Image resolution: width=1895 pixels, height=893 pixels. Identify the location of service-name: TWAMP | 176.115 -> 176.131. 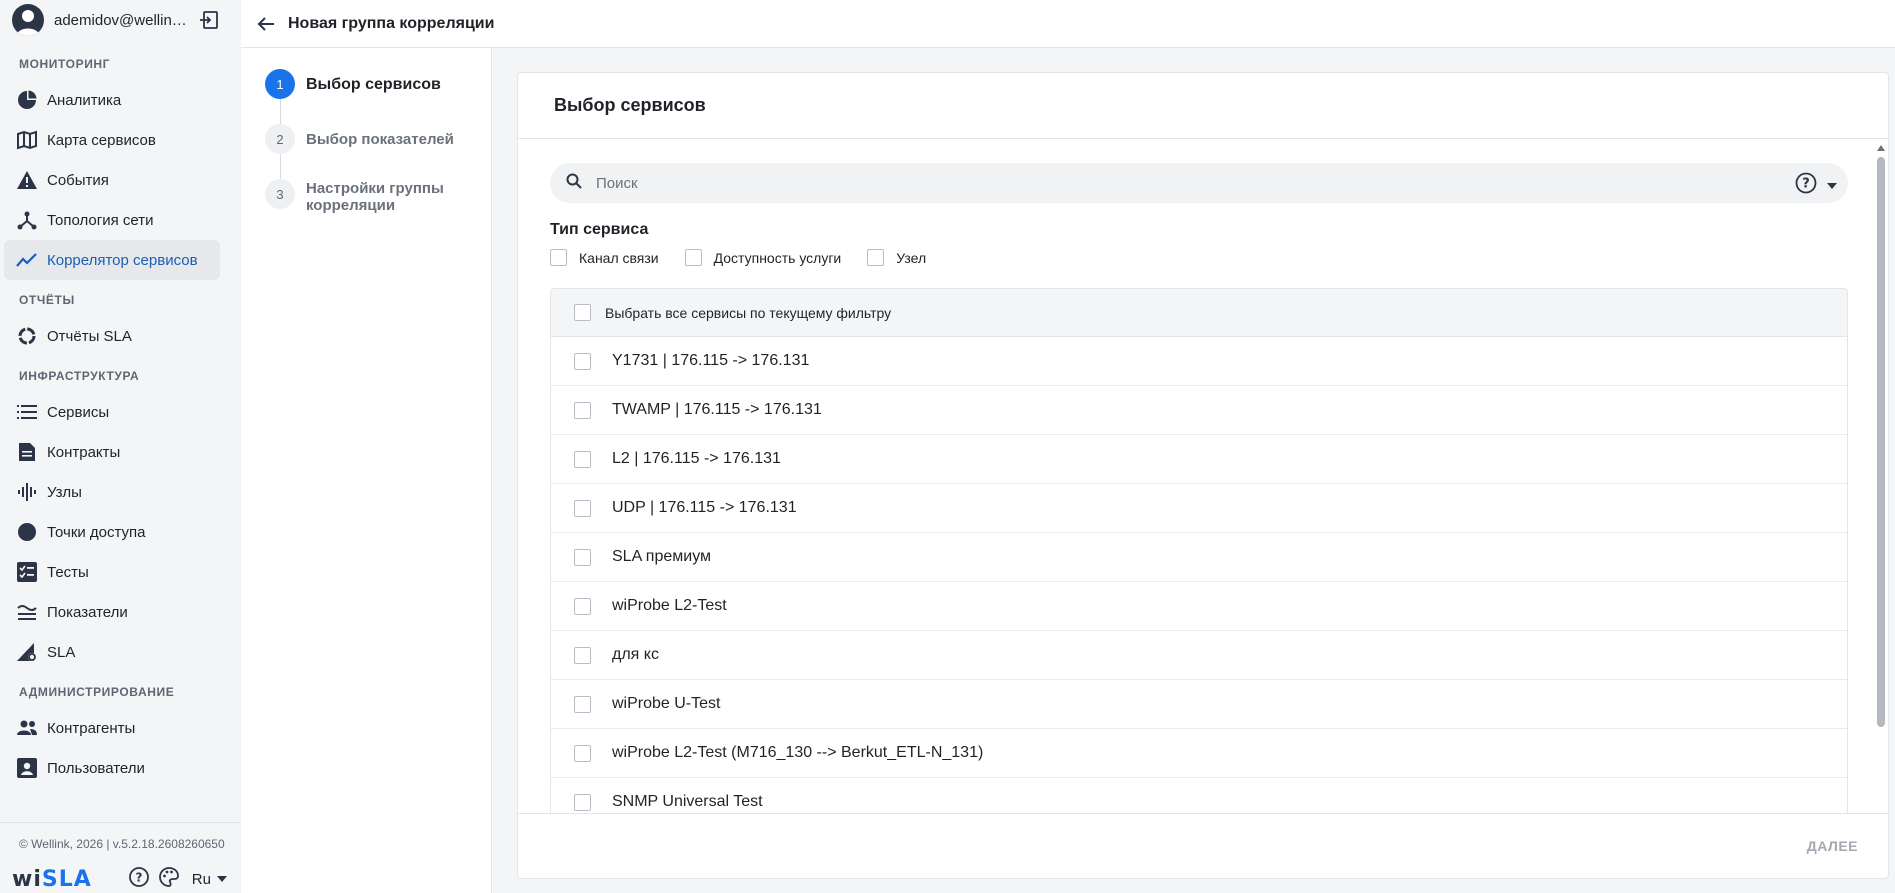
(717, 409).